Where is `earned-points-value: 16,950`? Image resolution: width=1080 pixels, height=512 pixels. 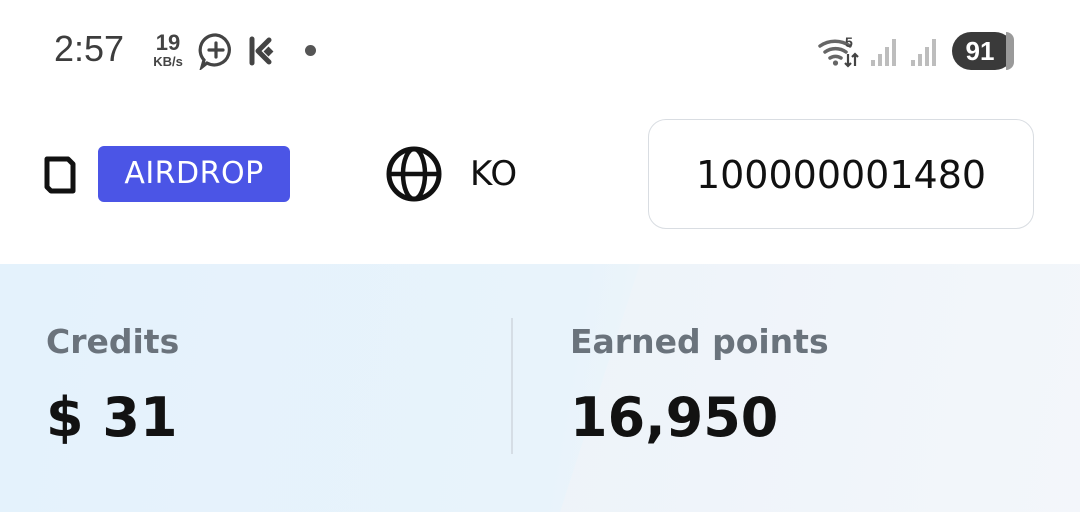
earned-points-value: 16,950 is located at coordinates (674, 417).